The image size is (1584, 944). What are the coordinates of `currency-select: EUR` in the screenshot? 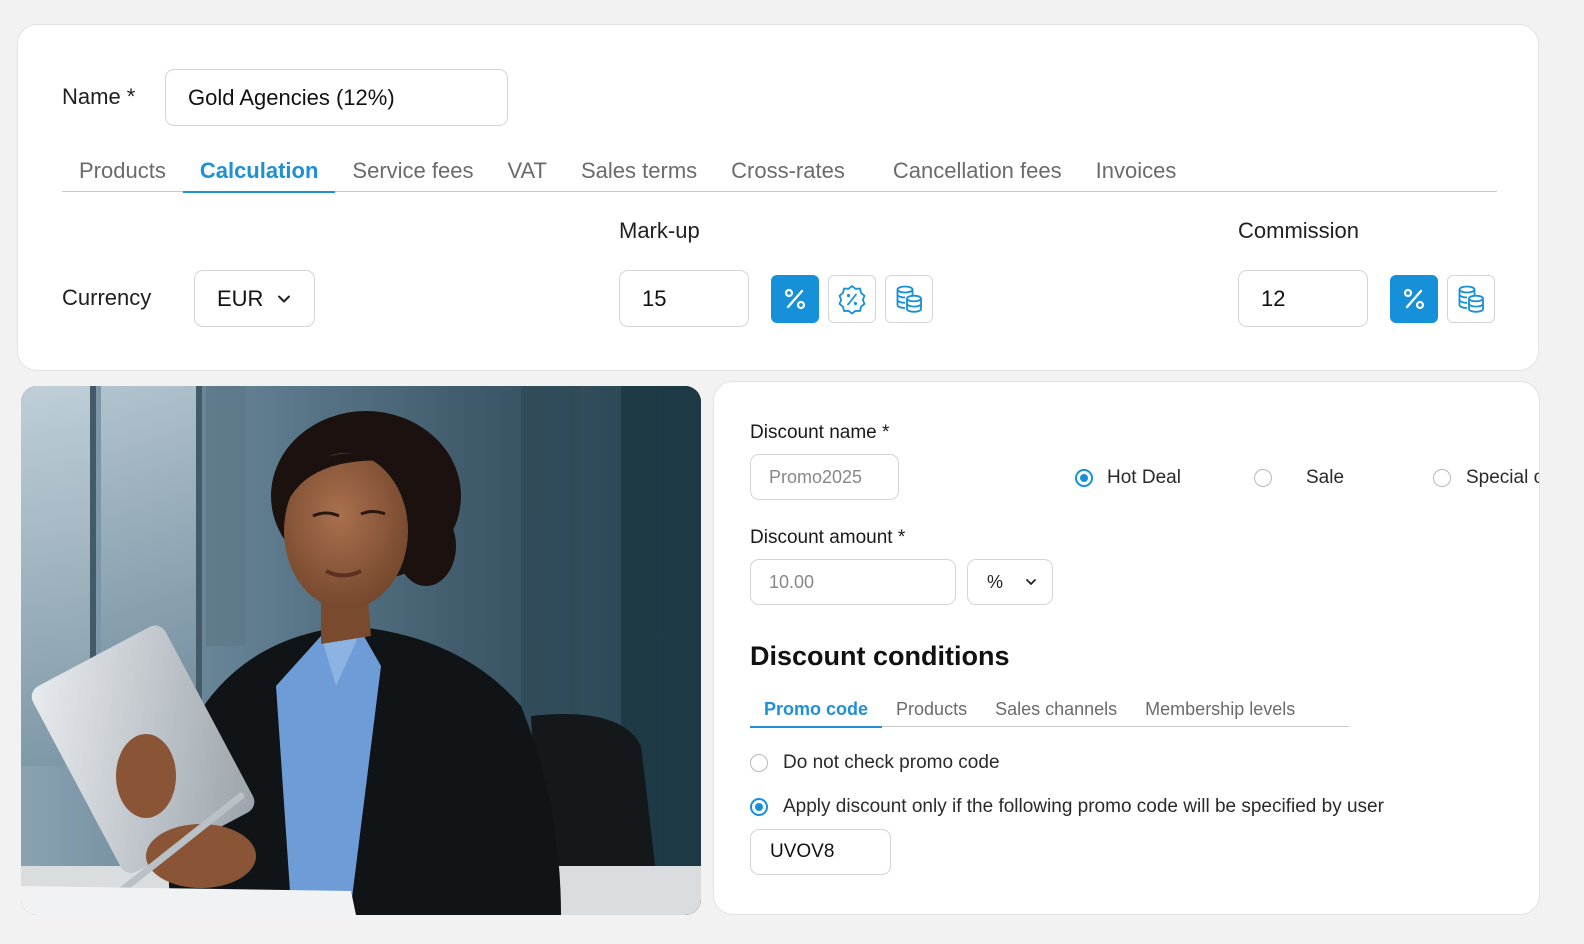 It's located at (254, 298).